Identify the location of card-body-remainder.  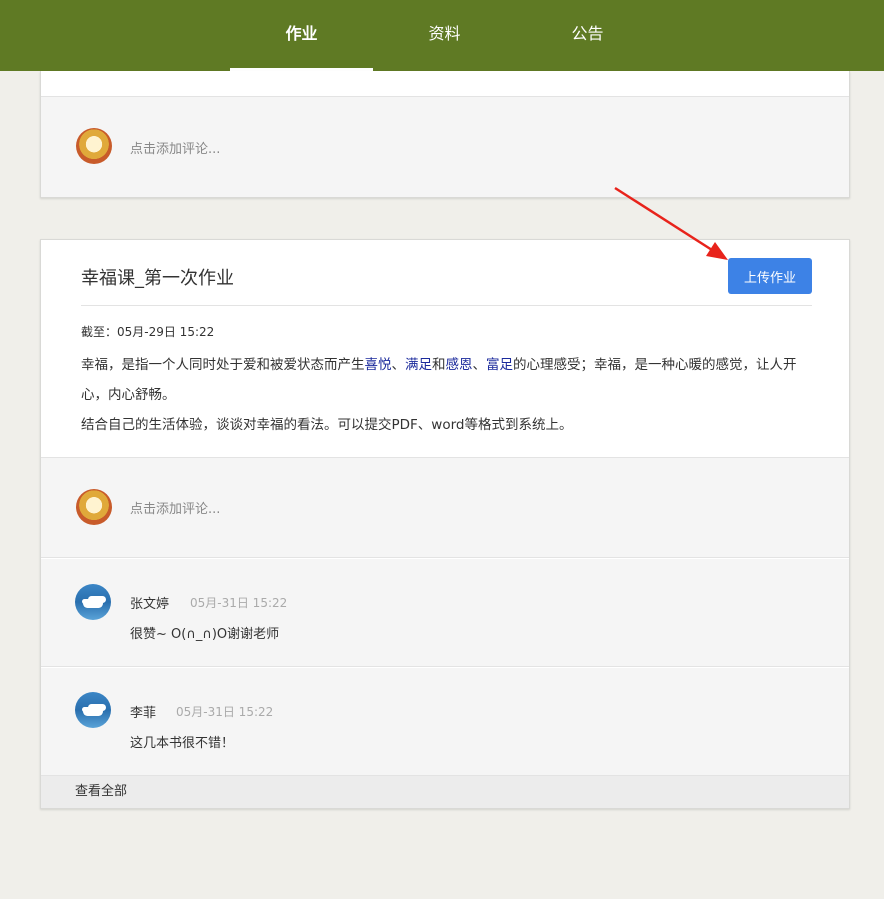
(445, 84).